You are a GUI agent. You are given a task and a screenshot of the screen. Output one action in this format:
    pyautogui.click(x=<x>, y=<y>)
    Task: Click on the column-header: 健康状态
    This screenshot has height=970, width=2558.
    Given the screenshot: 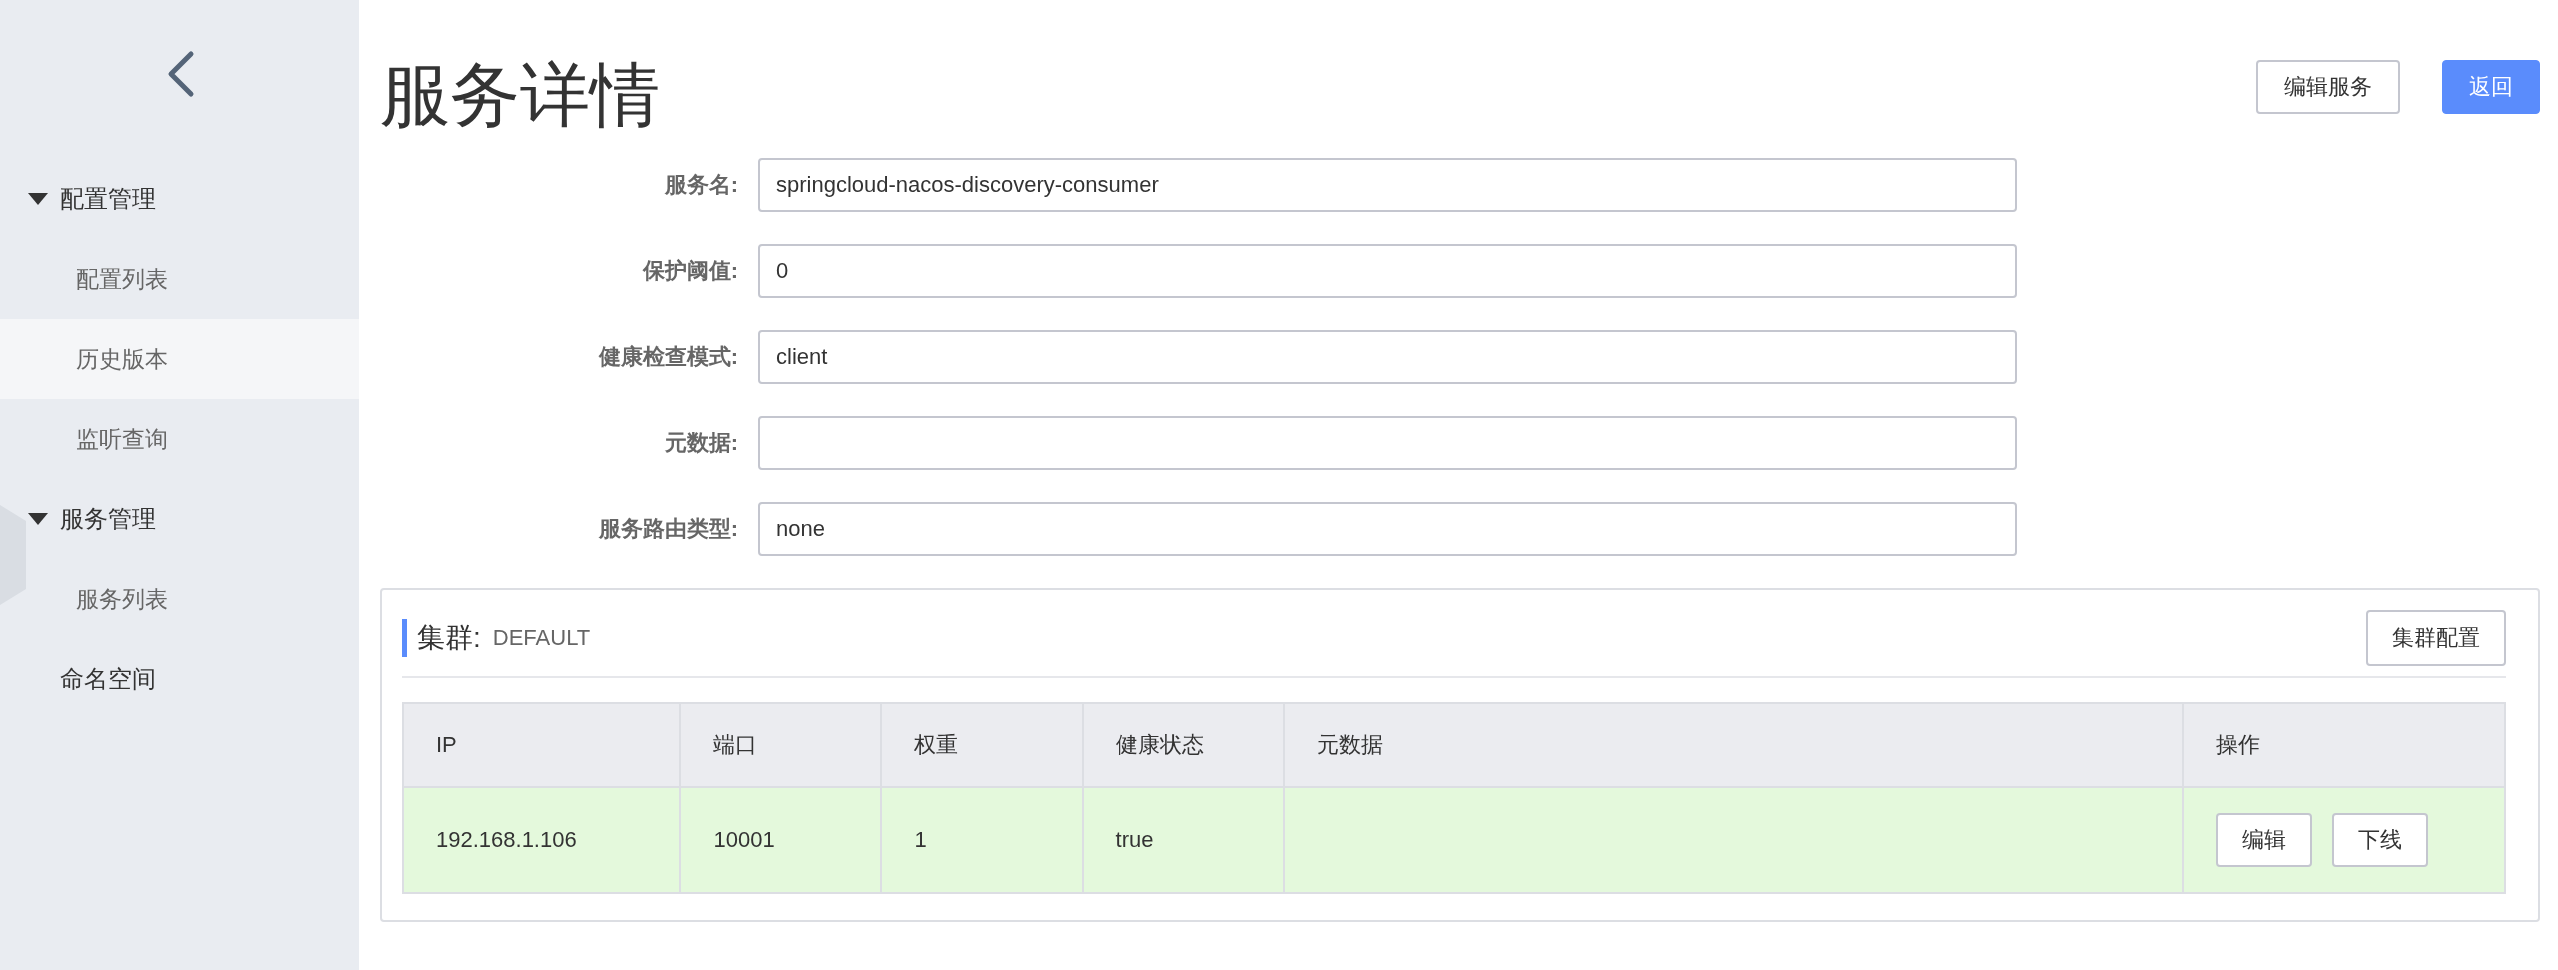 What is the action you would take?
    pyautogui.click(x=1183, y=745)
    